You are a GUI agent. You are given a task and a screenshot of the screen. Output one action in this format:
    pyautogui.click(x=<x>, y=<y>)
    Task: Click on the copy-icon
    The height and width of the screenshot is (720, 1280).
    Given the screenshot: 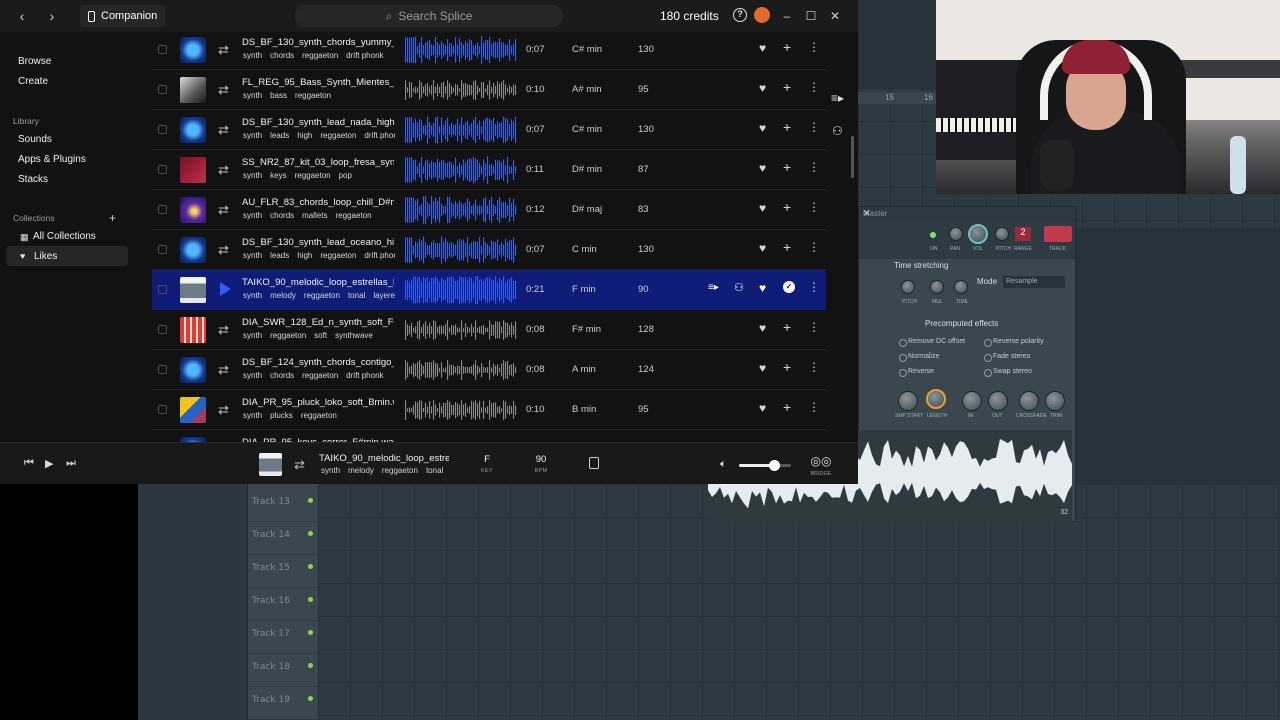 What is the action you would take?
    pyautogui.click(x=594, y=463)
    